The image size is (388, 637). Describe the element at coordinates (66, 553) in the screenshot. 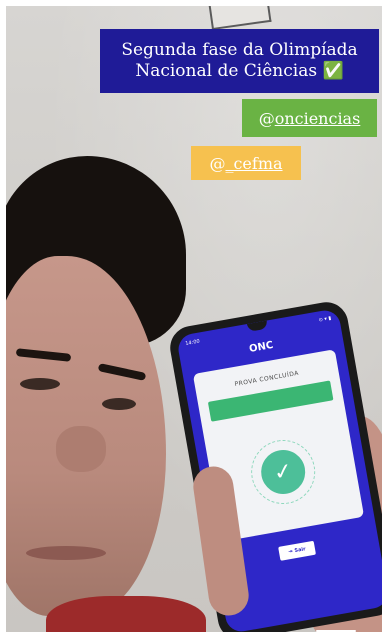

I see `person-mouth` at that location.